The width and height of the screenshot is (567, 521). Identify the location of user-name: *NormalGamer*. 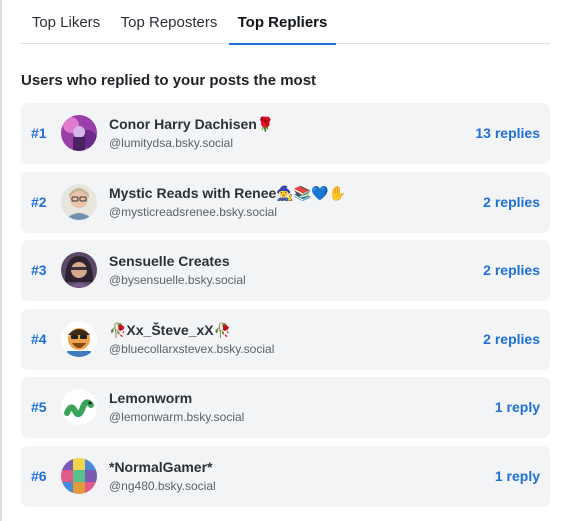
(161, 467).